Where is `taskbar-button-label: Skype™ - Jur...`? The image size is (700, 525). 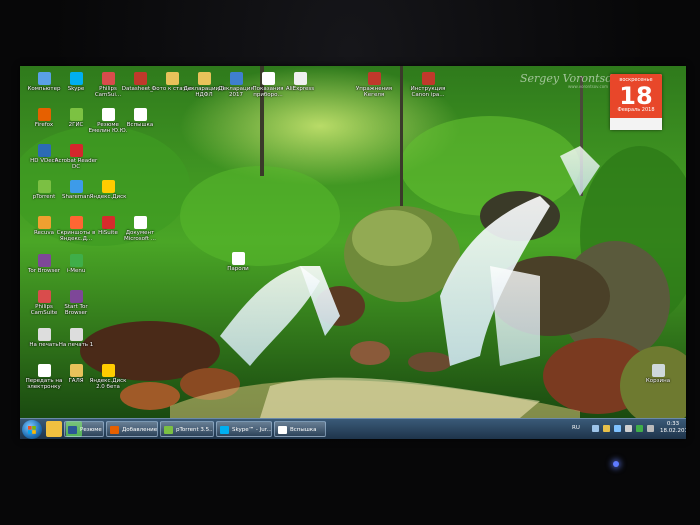 taskbar-button-label: Skype™ - Jur... is located at coordinates (252, 430).